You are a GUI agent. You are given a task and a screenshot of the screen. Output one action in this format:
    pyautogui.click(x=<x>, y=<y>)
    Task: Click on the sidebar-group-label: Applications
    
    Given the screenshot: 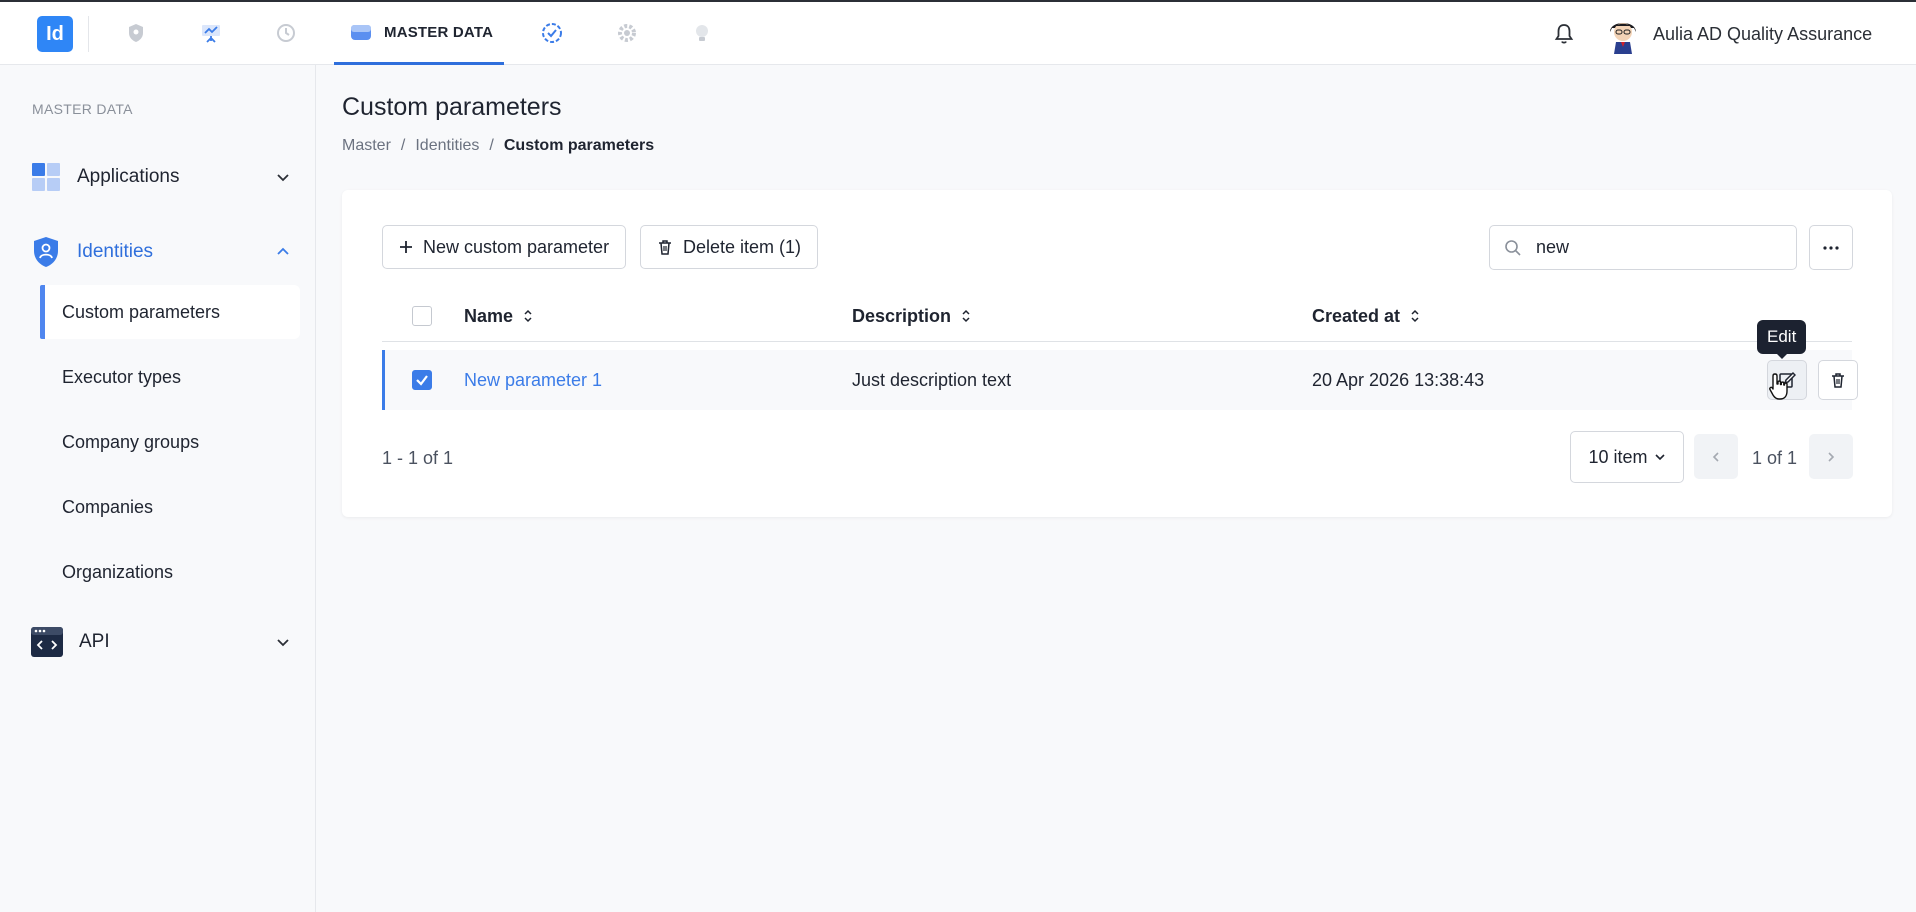 What is the action you would take?
    pyautogui.click(x=128, y=176)
    